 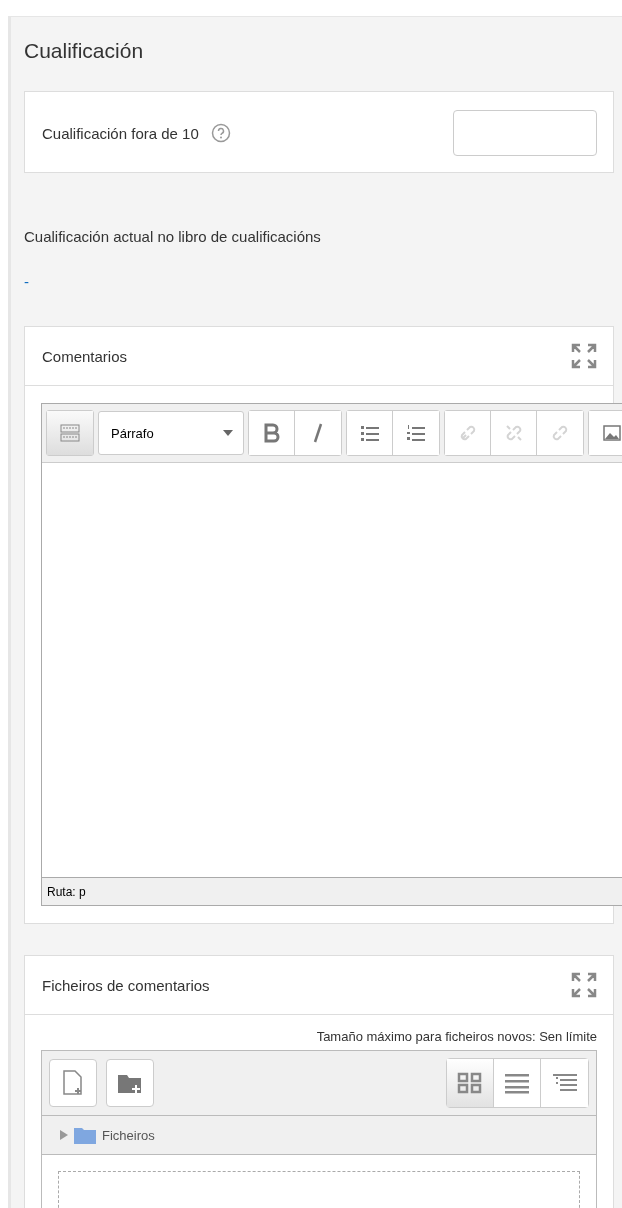 I want to click on unlink-icon, so click(x=513, y=433).